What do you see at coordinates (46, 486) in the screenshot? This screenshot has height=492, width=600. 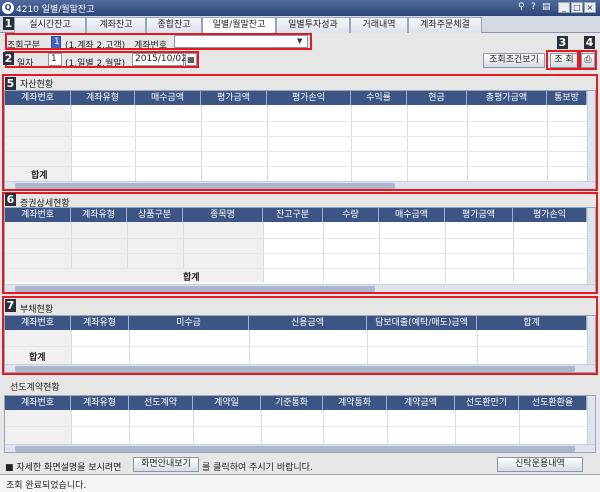 I see `status-message: 조회 완료되었습니다.` at bounding box center [46, 486].